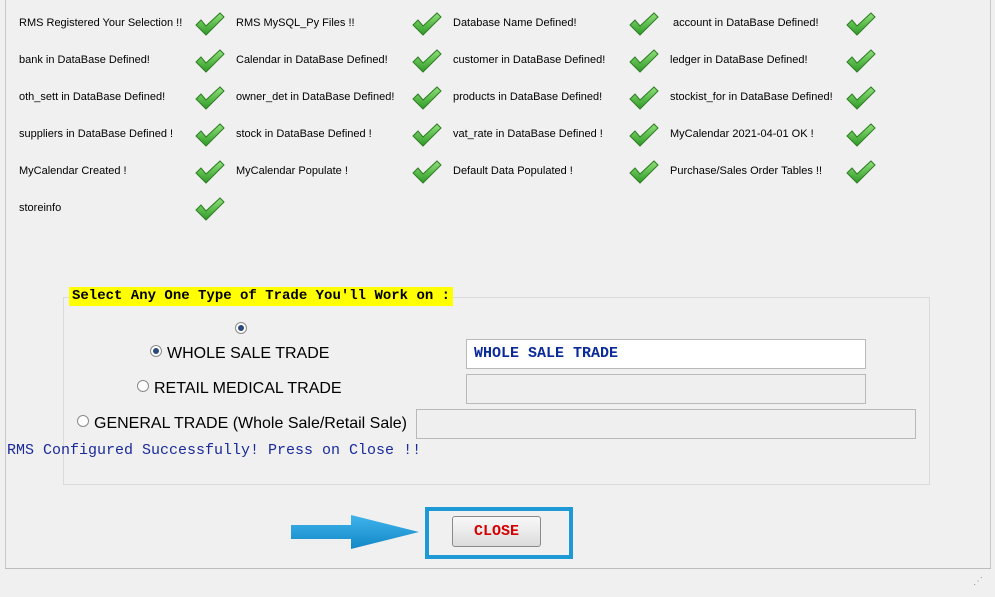 This screenshot has width=995, height=597. I want to click on status-text: RMS Registered Your Selection !!, so click(101, 23).